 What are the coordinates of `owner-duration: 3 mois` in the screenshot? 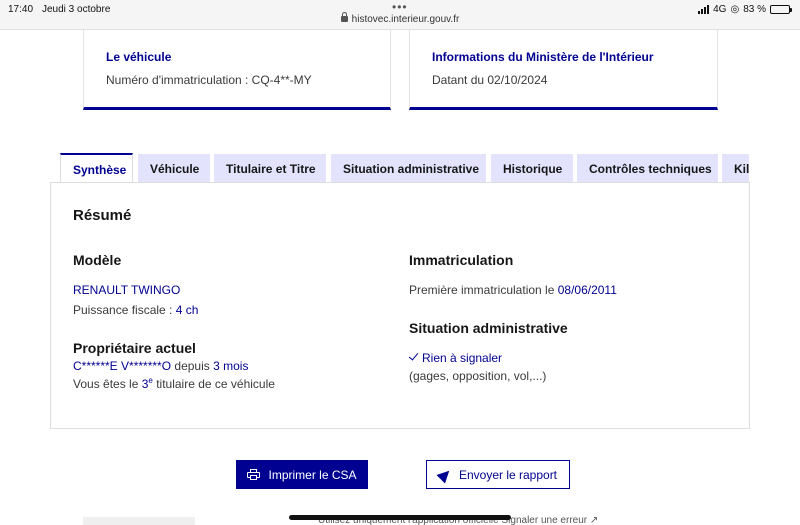 It's located at (231, 366).